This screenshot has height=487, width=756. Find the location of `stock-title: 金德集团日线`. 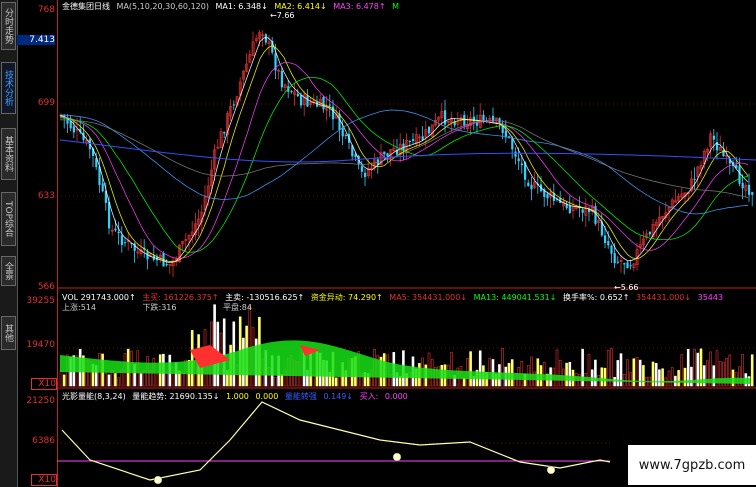

stock-title: 金德集团日线 is located at coordinates (86, 6).